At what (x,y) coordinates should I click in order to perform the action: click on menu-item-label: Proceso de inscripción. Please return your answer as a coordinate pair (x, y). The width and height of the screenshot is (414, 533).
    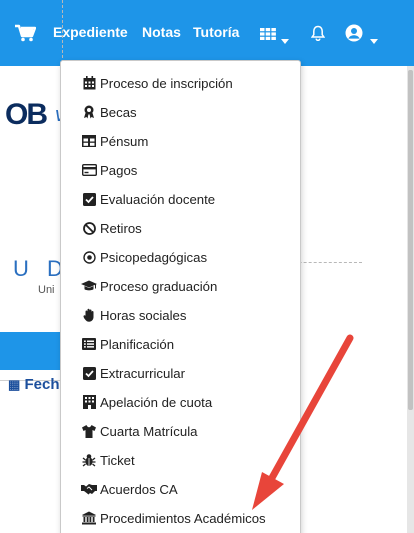
    Looking at the image, I should click on (166, 83).